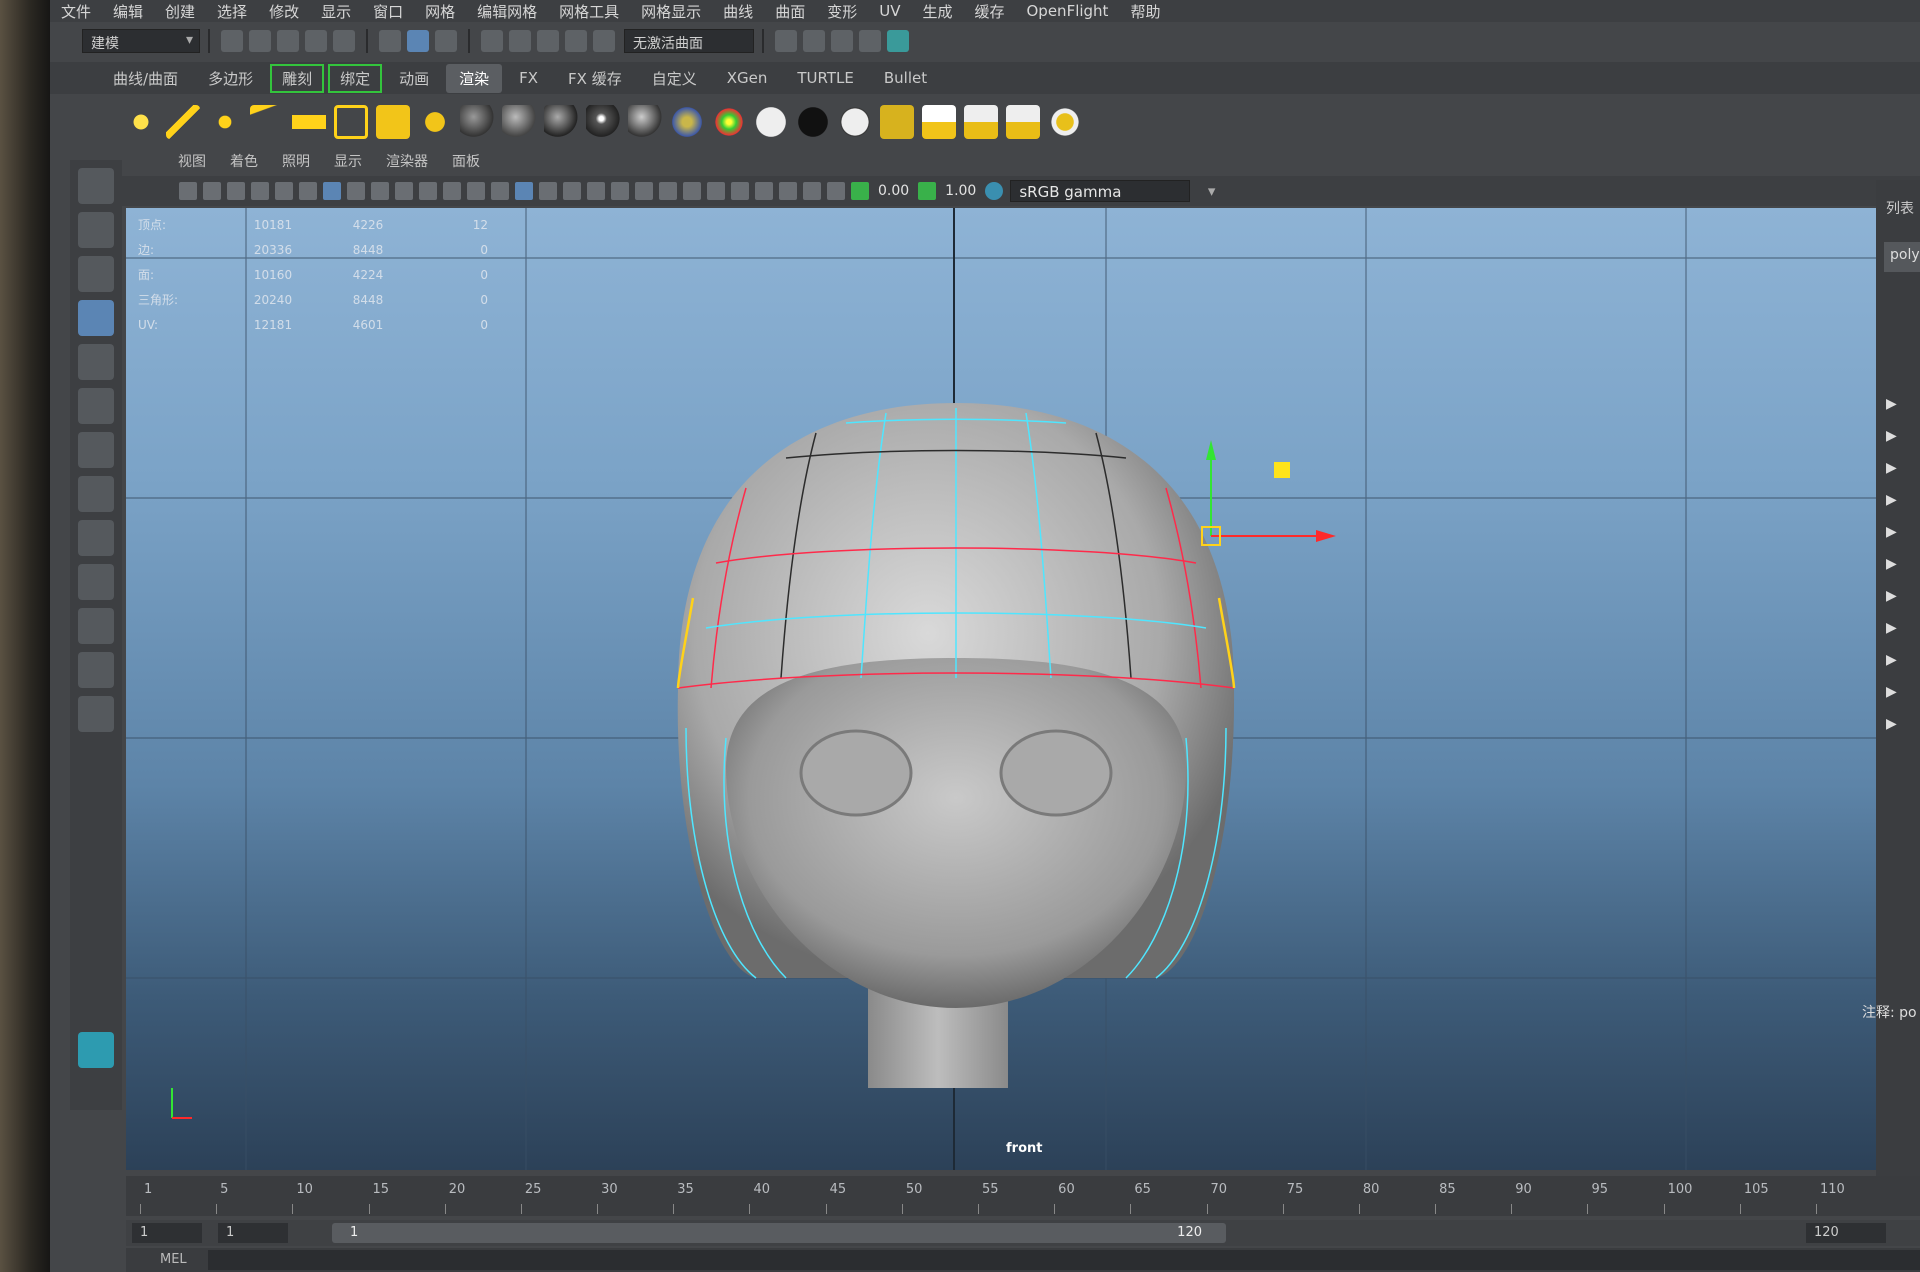  Describe the element at coordinates (994, 191) in the screenshot. I see `color-management-icon` at that location.